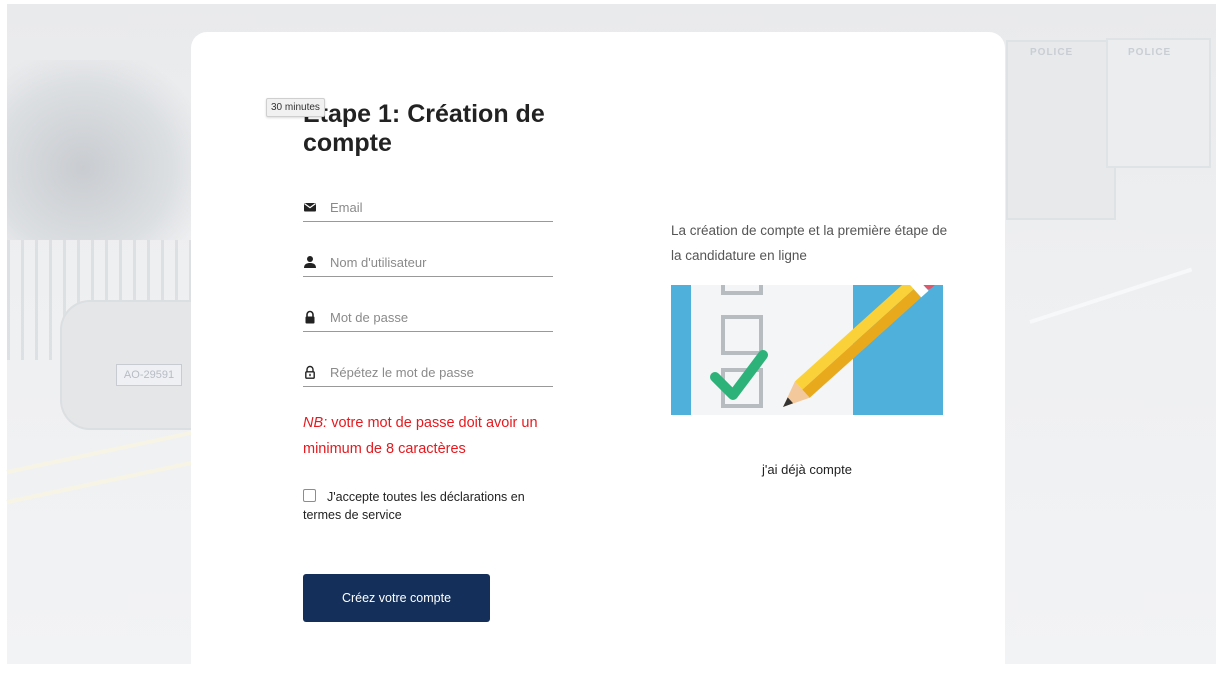 This screenshot has height=692, width=1216. What do you see at coordinates (424, 128) in the screenshot?
I see `page-title: Etape 1: Création de compte` at bounding box center [424, 128].